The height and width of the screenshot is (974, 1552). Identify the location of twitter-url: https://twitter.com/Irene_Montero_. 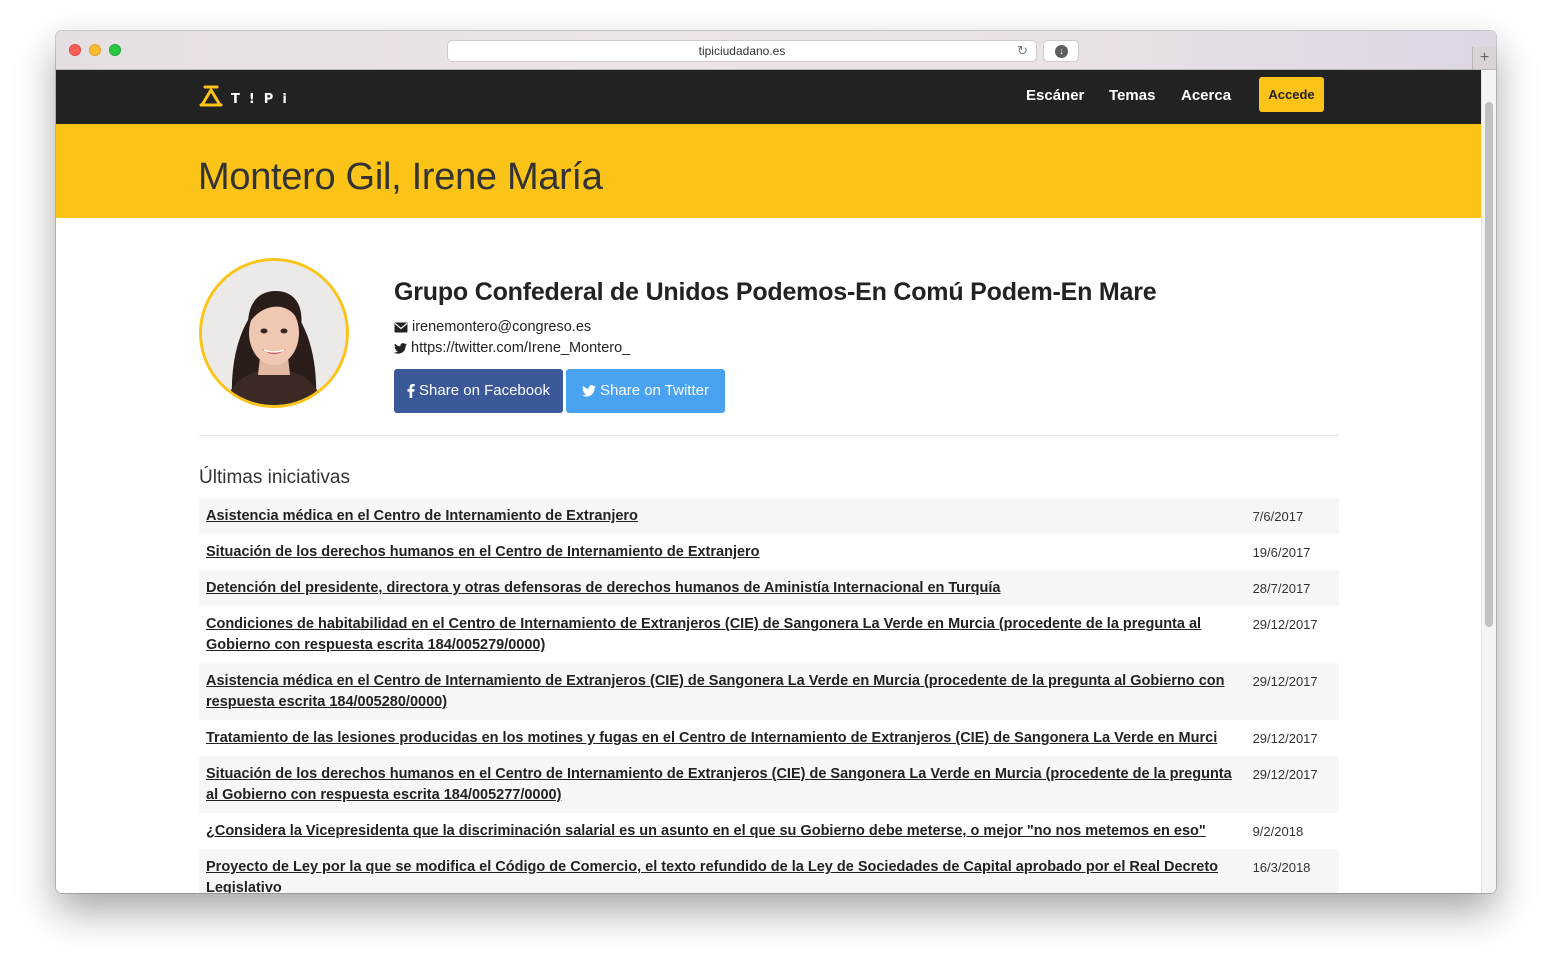
(520, 348).